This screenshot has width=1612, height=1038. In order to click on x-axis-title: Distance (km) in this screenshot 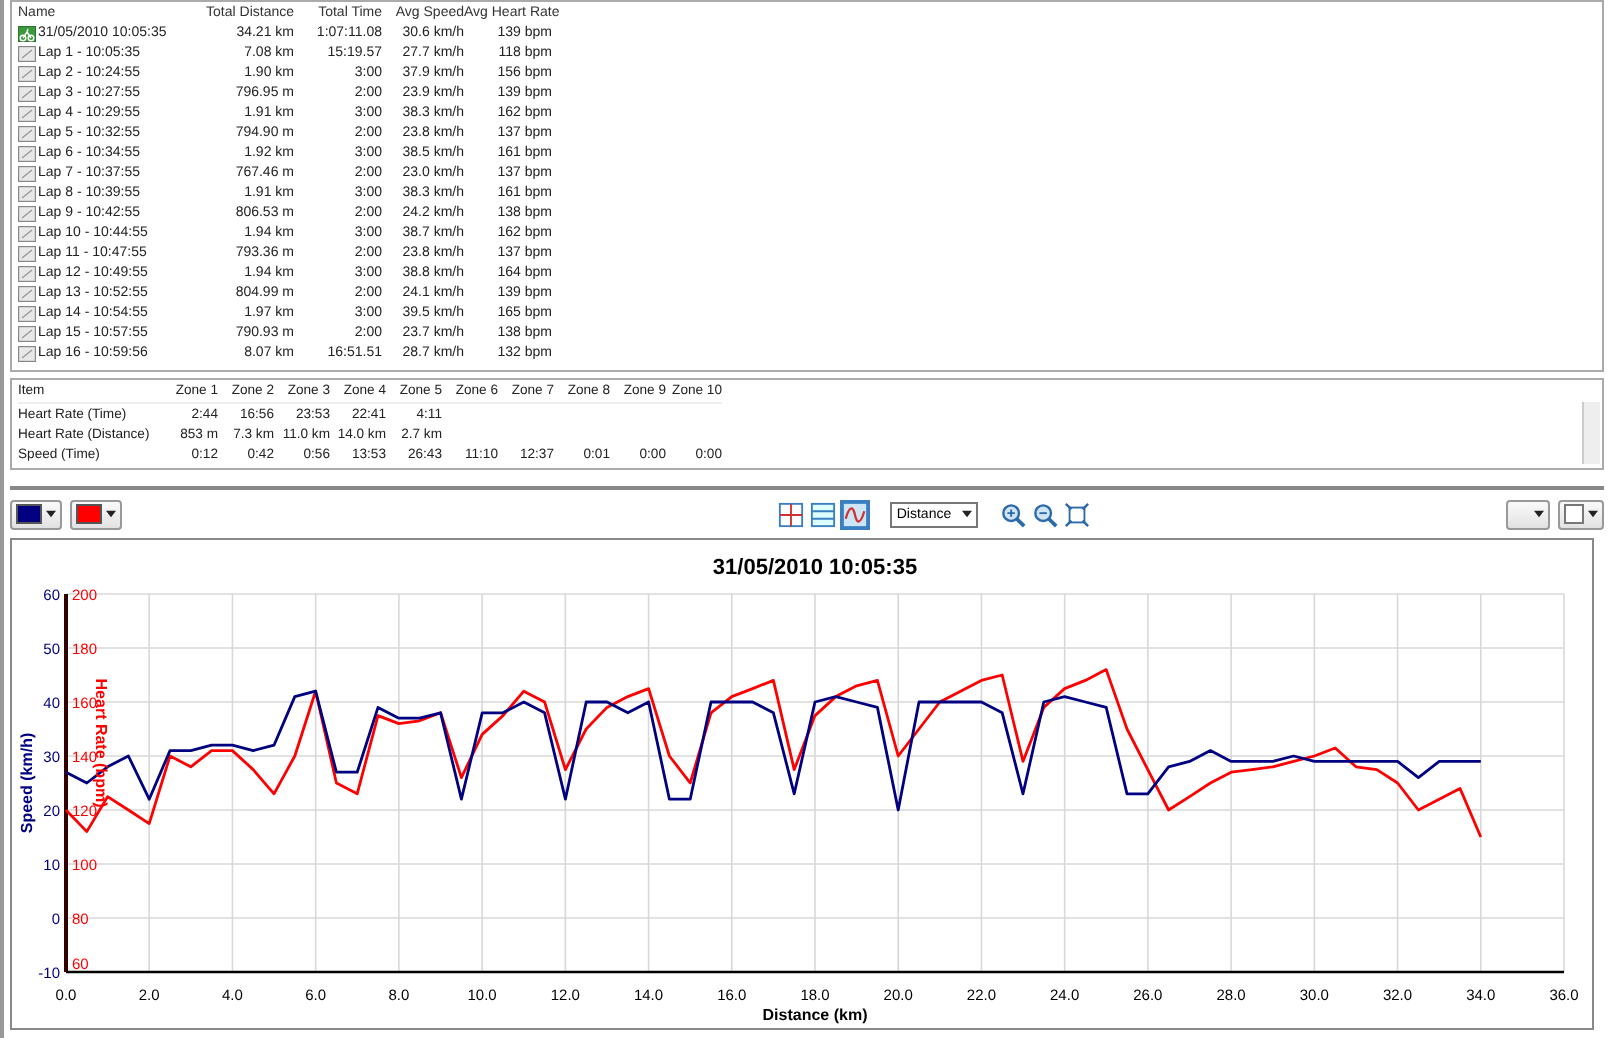, I will do `click(815, 1015)`.